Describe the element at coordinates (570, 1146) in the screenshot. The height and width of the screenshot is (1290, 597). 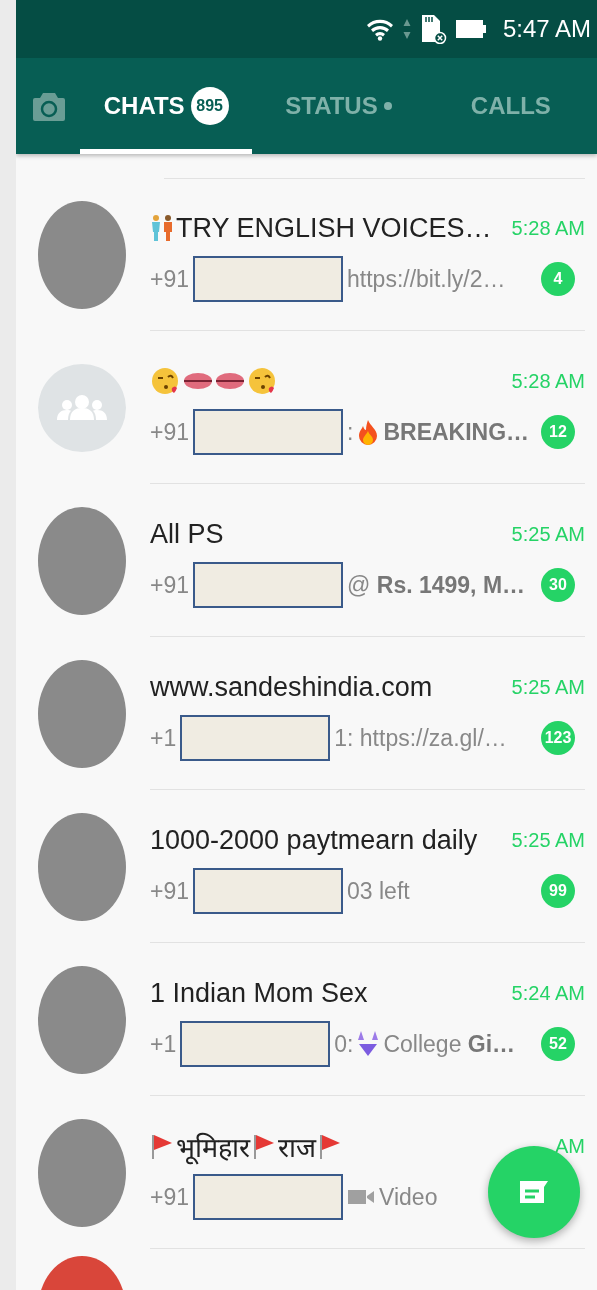
I see `chat-time: AM` at that location.